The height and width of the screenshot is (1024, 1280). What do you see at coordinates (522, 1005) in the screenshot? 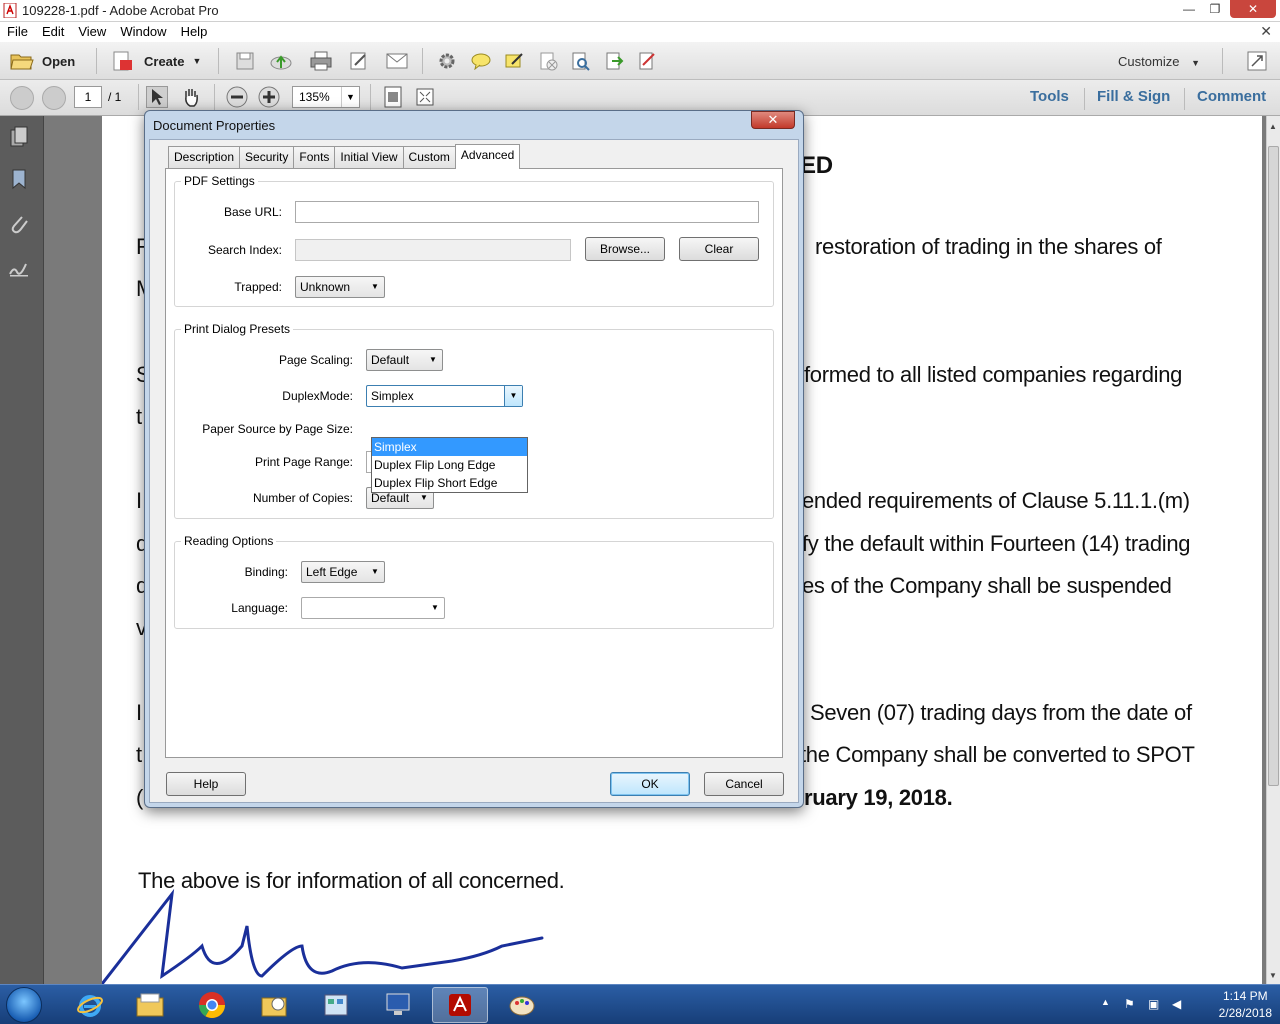
I see `paint-icon` at bounding box center [522, 1005].